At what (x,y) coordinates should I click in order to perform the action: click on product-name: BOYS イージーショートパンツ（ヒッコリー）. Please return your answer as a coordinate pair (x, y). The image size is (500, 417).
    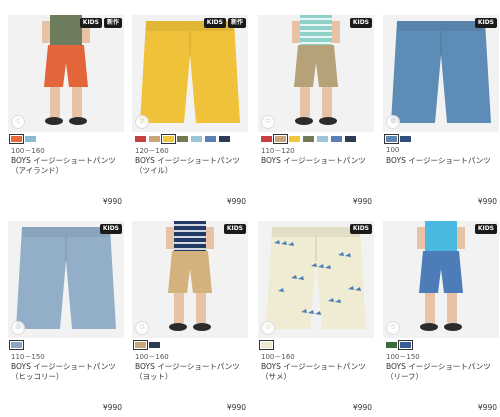
    Looking at the image, I should click on (66, 372).